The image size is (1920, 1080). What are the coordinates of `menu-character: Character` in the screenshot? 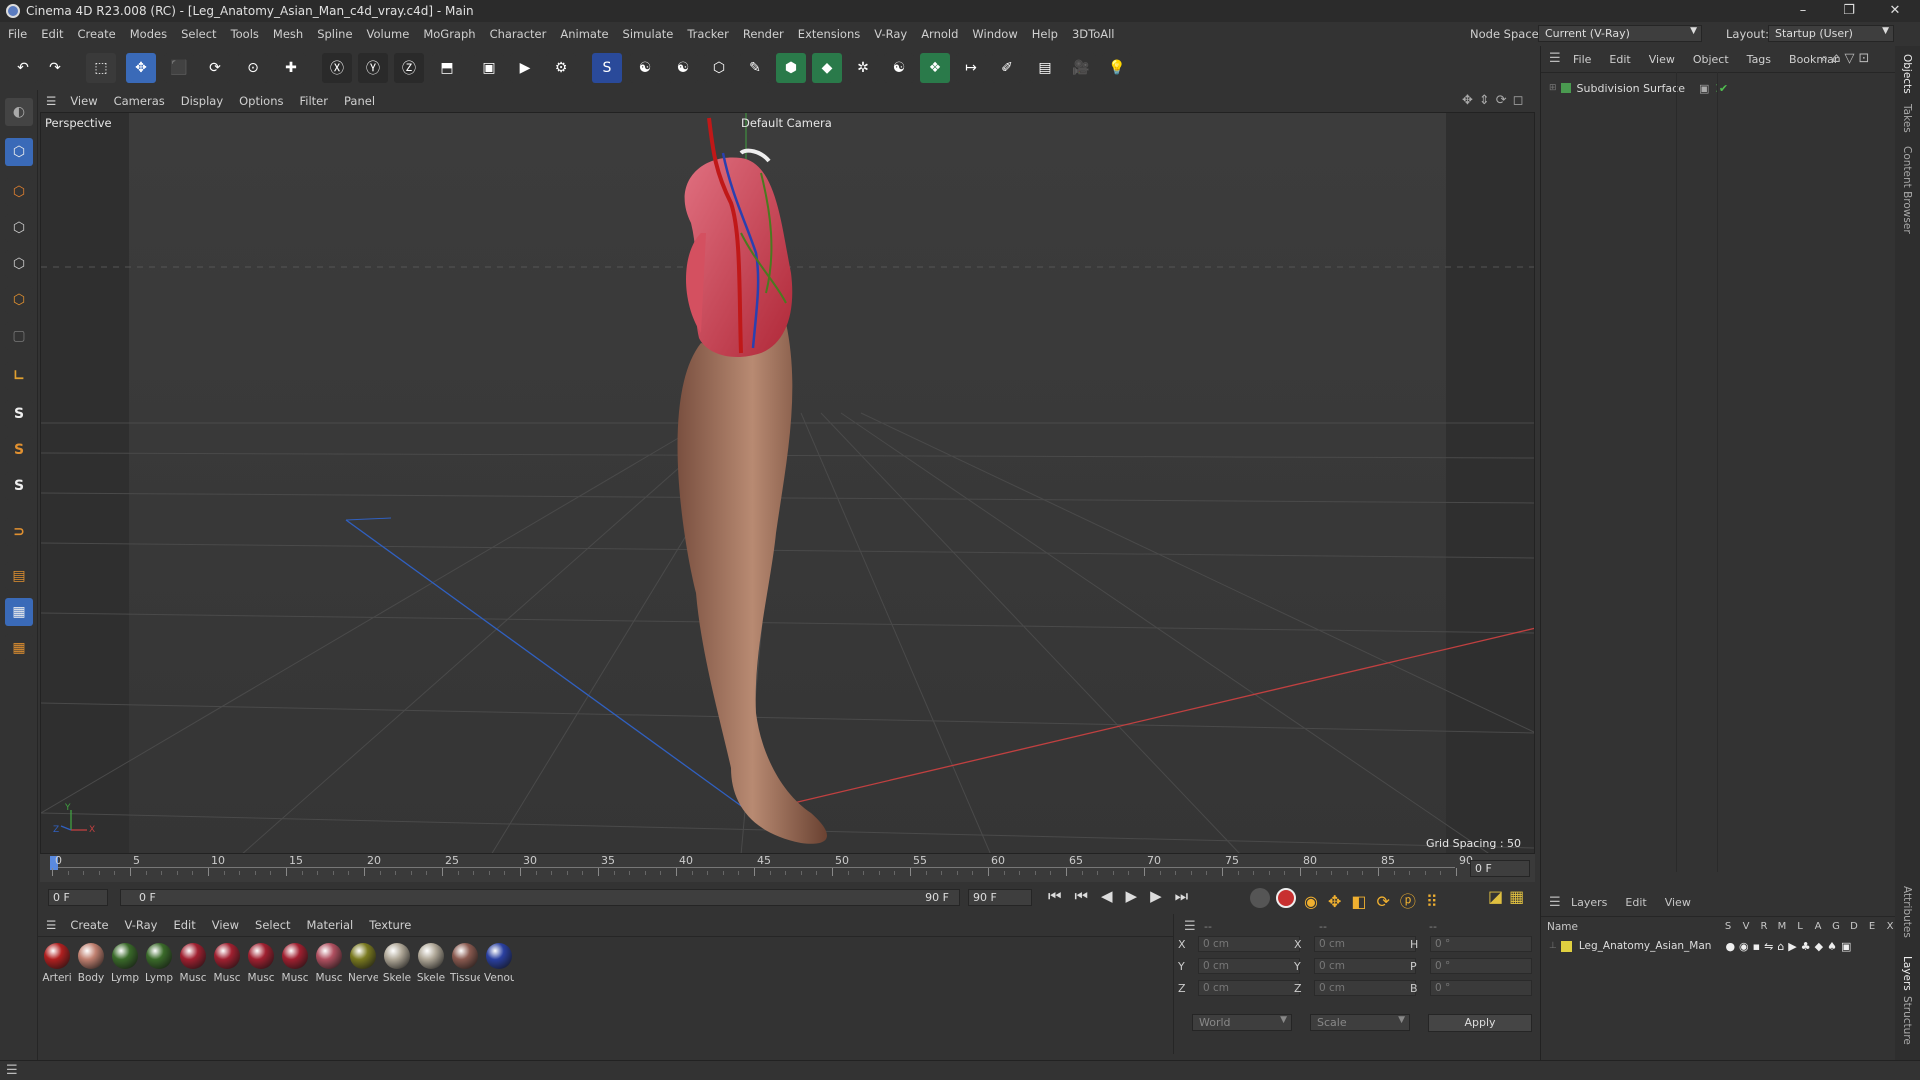 It's located at (518, 34).